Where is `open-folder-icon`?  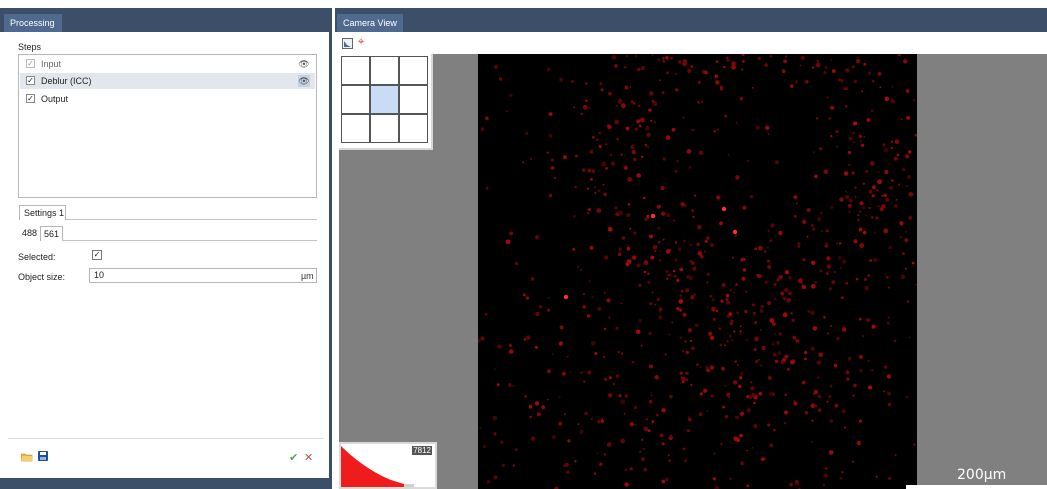
open-folder-icon is located at coordinates (26, 457).